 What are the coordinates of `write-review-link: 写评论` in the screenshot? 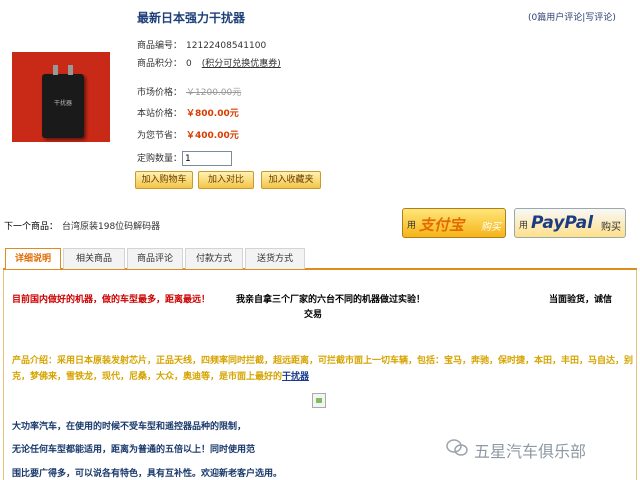 It's located at (598, 18).